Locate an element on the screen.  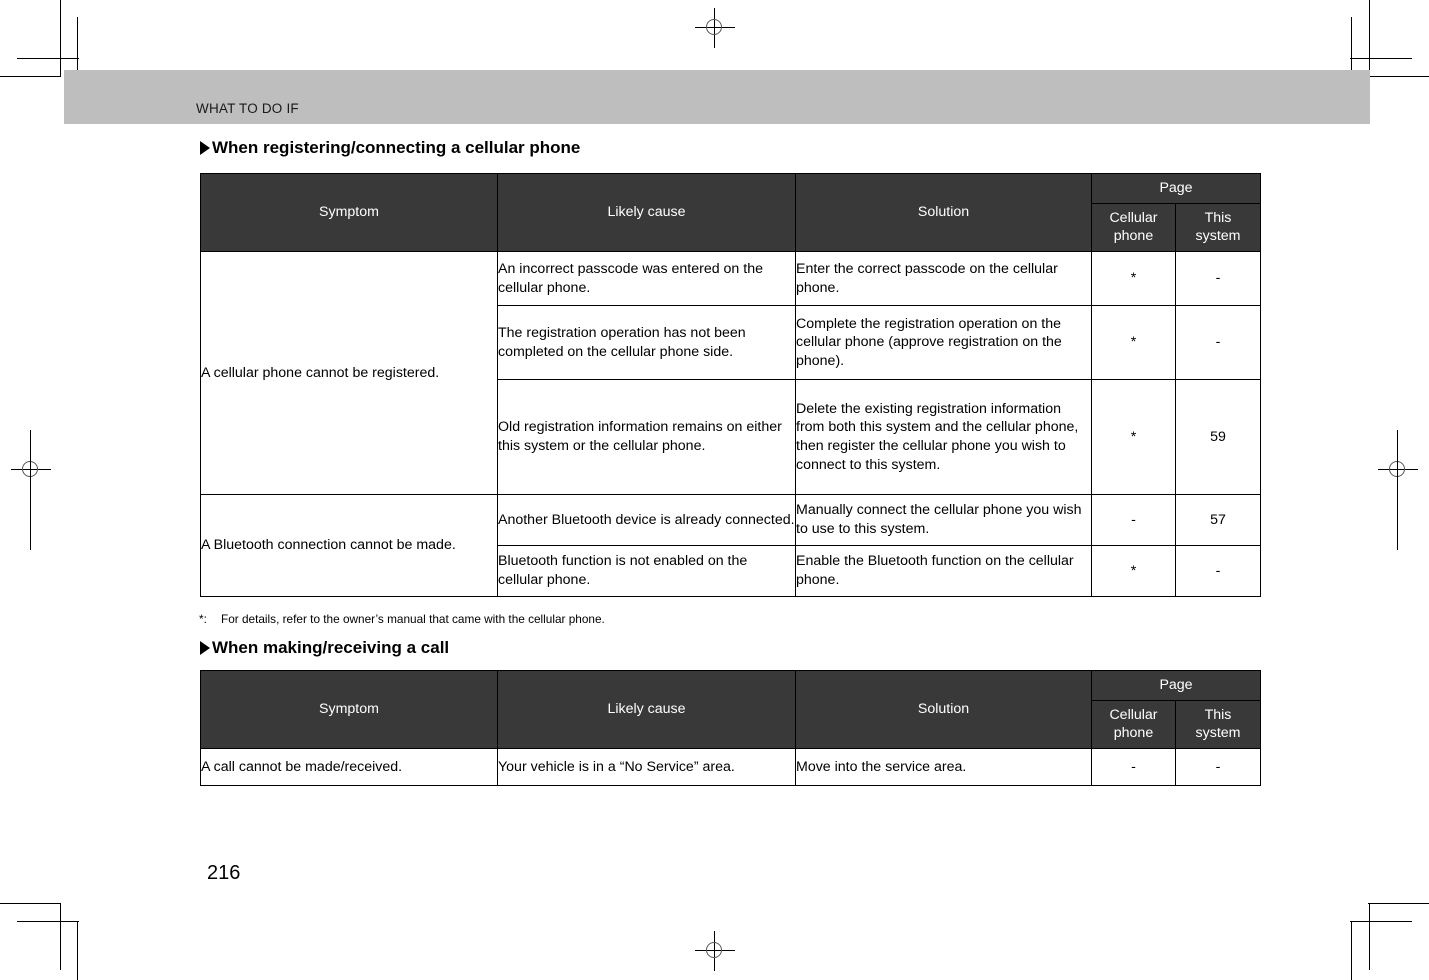
crop-mark-top-right-outer-v is located at coordinates (1369, 38).